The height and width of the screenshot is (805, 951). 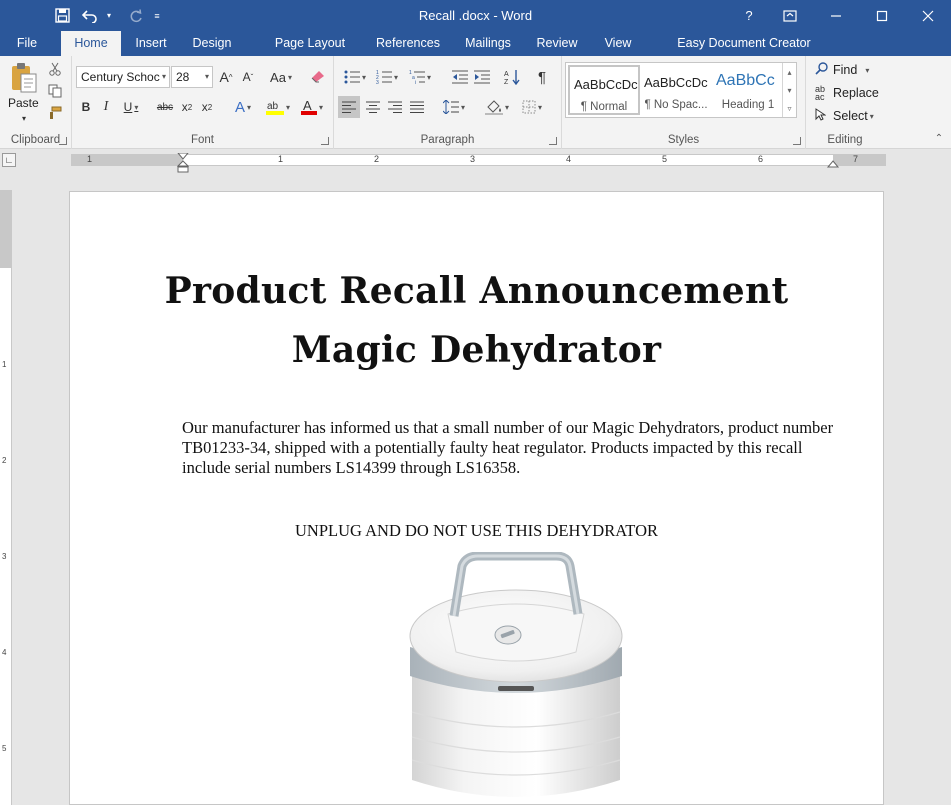 I want to click on tab-design: Design, so click(x=212, y=43).